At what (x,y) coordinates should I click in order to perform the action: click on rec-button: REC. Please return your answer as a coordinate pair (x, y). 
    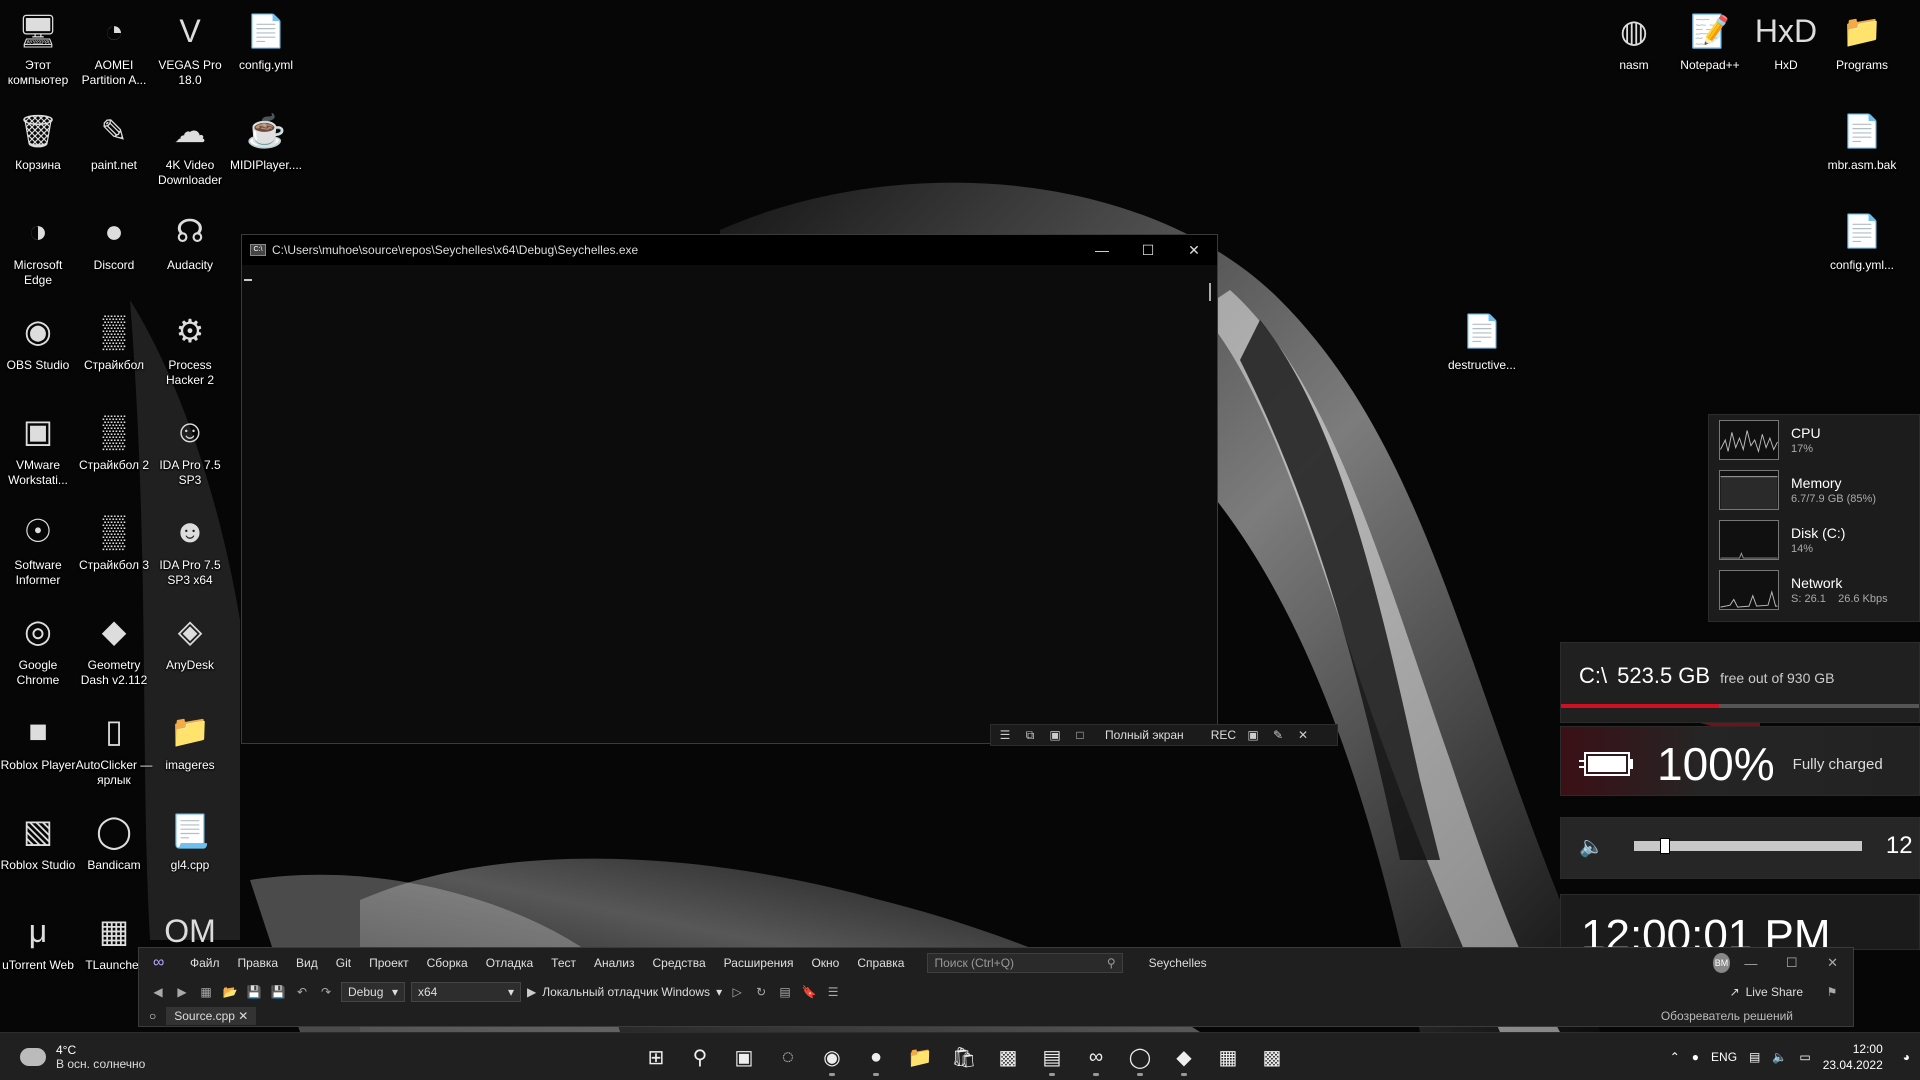
    Looking at the image, I should click on (1223, 735).